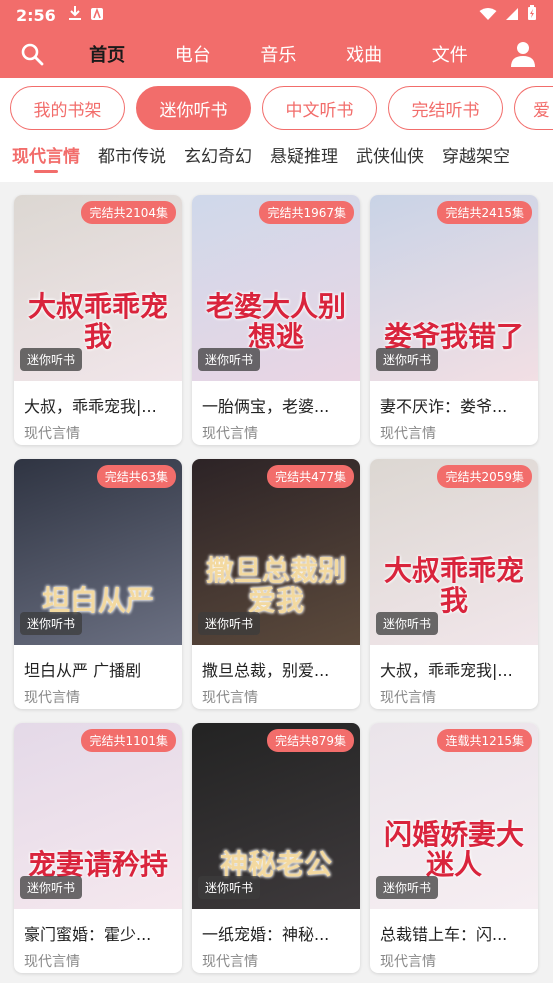 The image size is (553, 983). I want to click on book-cover: 撒旦总裁别爱我 完结共477集 迷你听书, so click(276, 552).